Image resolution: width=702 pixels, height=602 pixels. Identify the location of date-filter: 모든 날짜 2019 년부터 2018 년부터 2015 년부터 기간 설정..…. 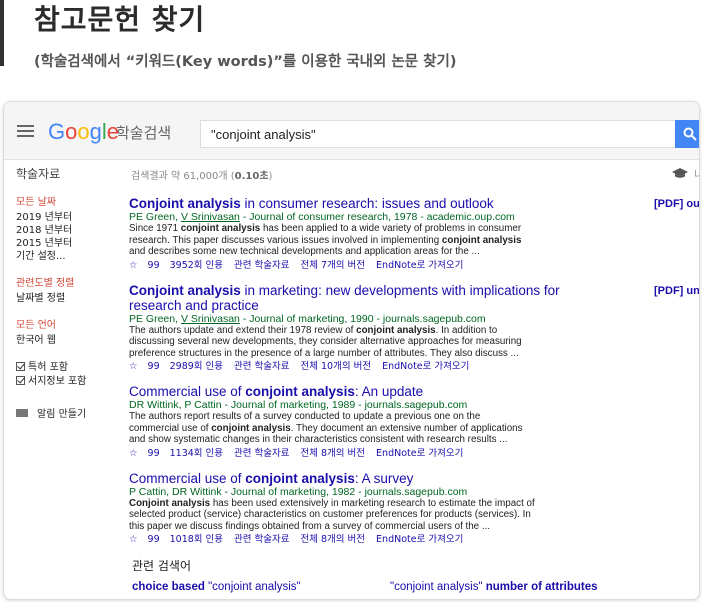
(71, 229).